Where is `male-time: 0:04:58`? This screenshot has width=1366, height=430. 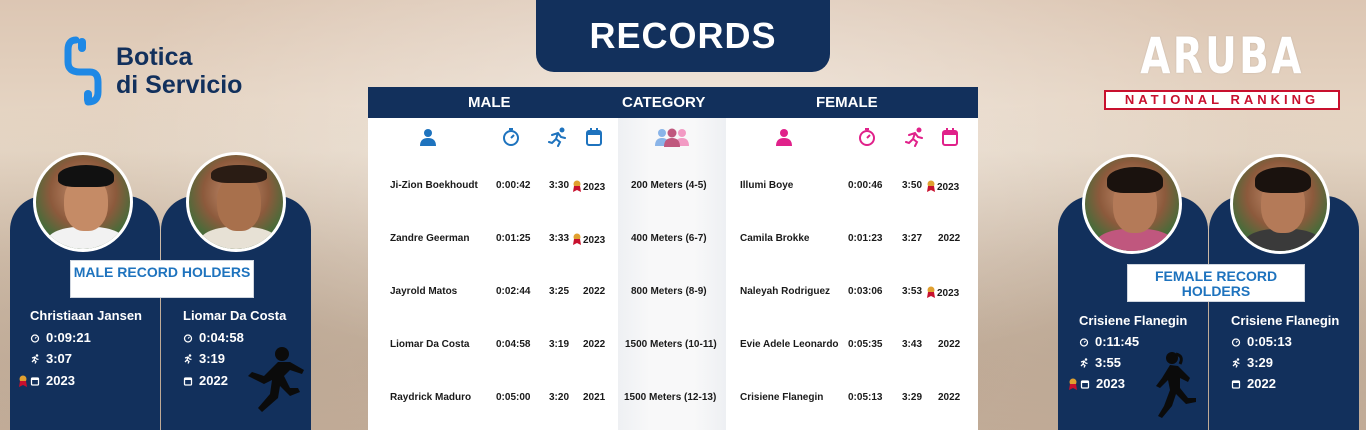 male-time: 0:04:58 is located at coordinates (513, 344).